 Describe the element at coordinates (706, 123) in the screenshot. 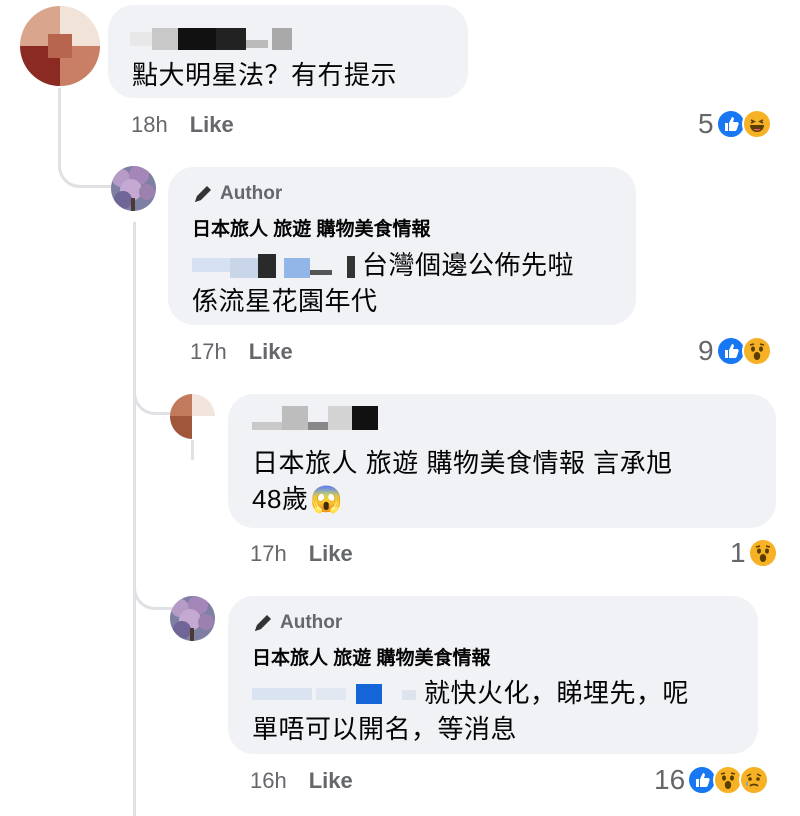

I see `reaction-count: 5` at that location.